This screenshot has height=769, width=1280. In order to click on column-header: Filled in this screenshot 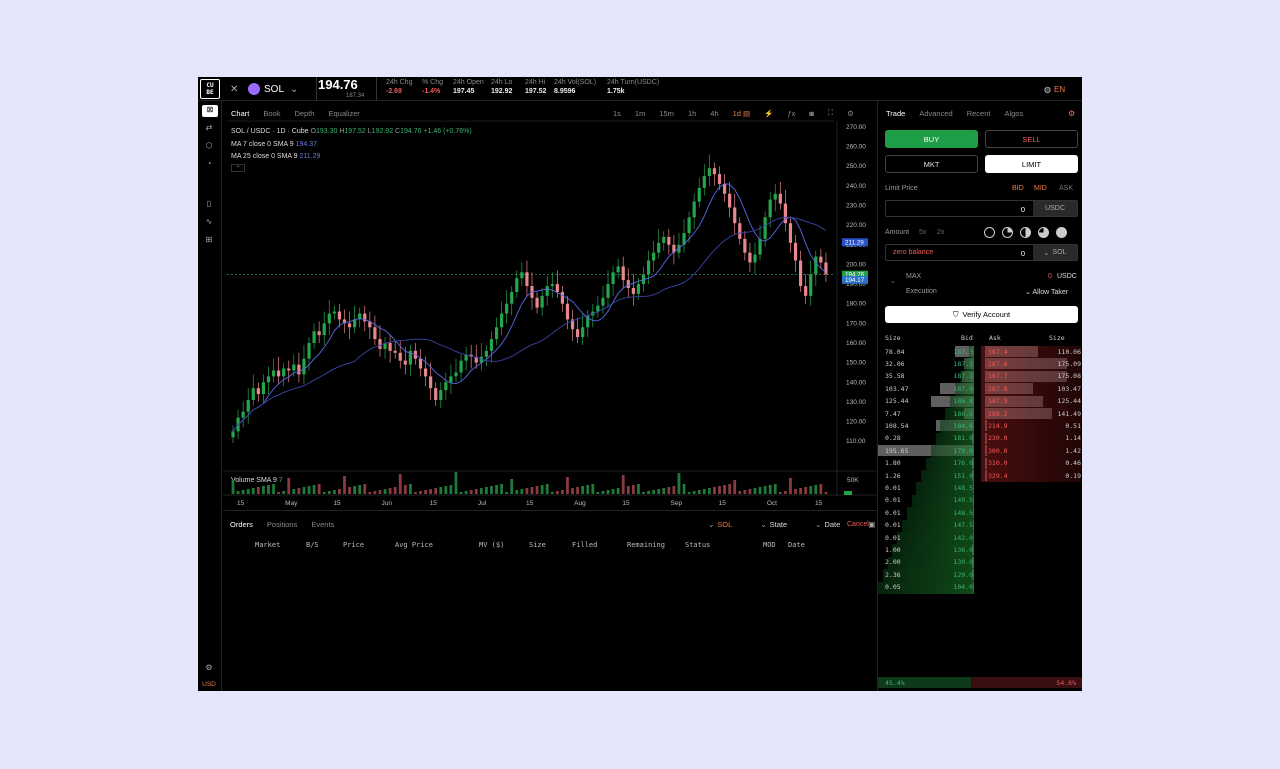, I will do `click(584, 545)`.